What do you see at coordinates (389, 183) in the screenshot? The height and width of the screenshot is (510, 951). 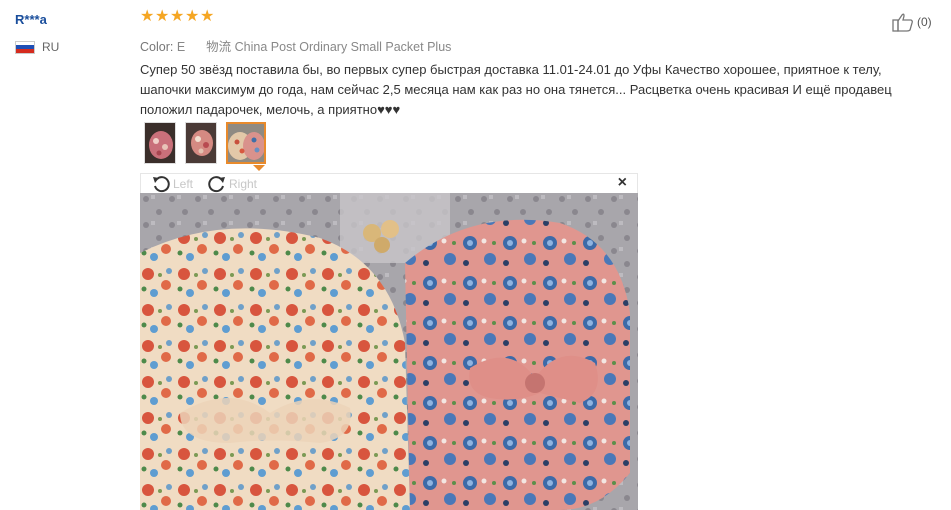 I see `image-viewer-toolbar: Left Right ×` at bounding box center [389, 183].